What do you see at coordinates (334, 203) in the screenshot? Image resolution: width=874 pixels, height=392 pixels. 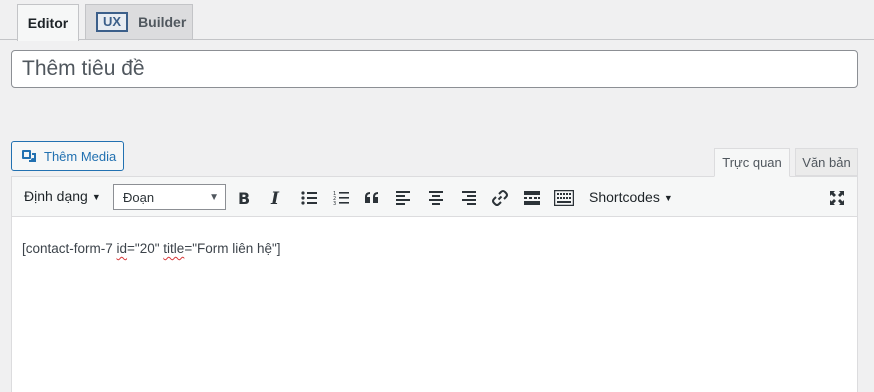 I see `svg-text: 3` at bounding box center [334, 203].